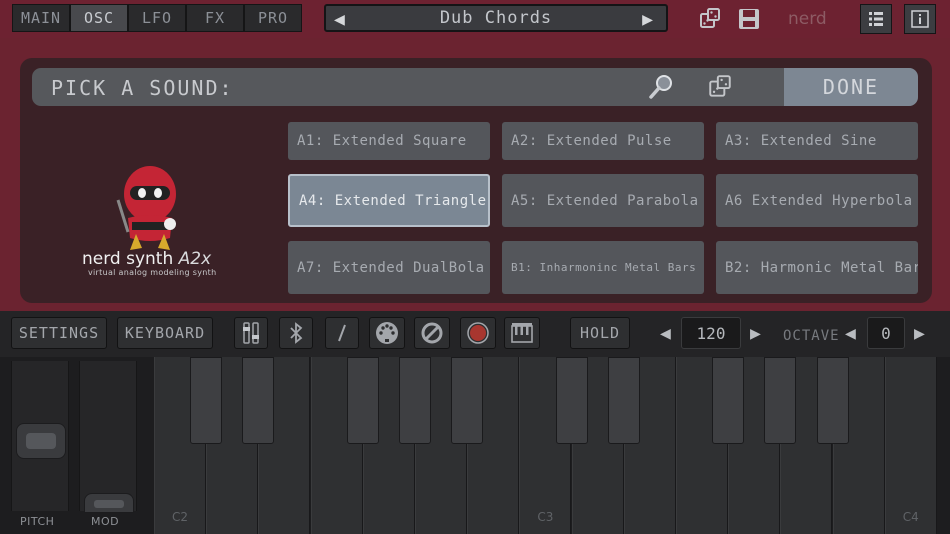  I want to click on next-preset-icon: ▶, so click(648, 19).